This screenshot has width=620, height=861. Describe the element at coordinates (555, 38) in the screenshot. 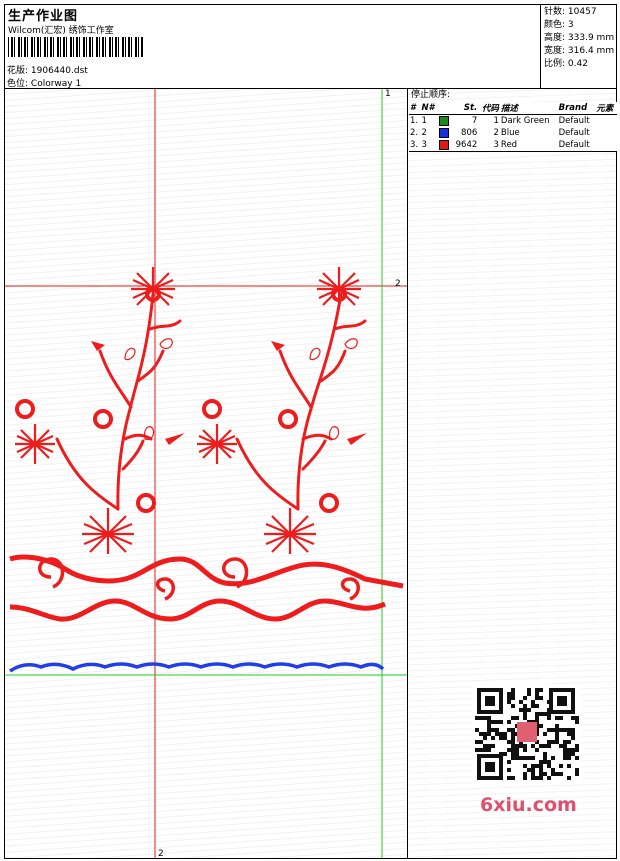

I see `stat-height-label: 高度:` at that location.